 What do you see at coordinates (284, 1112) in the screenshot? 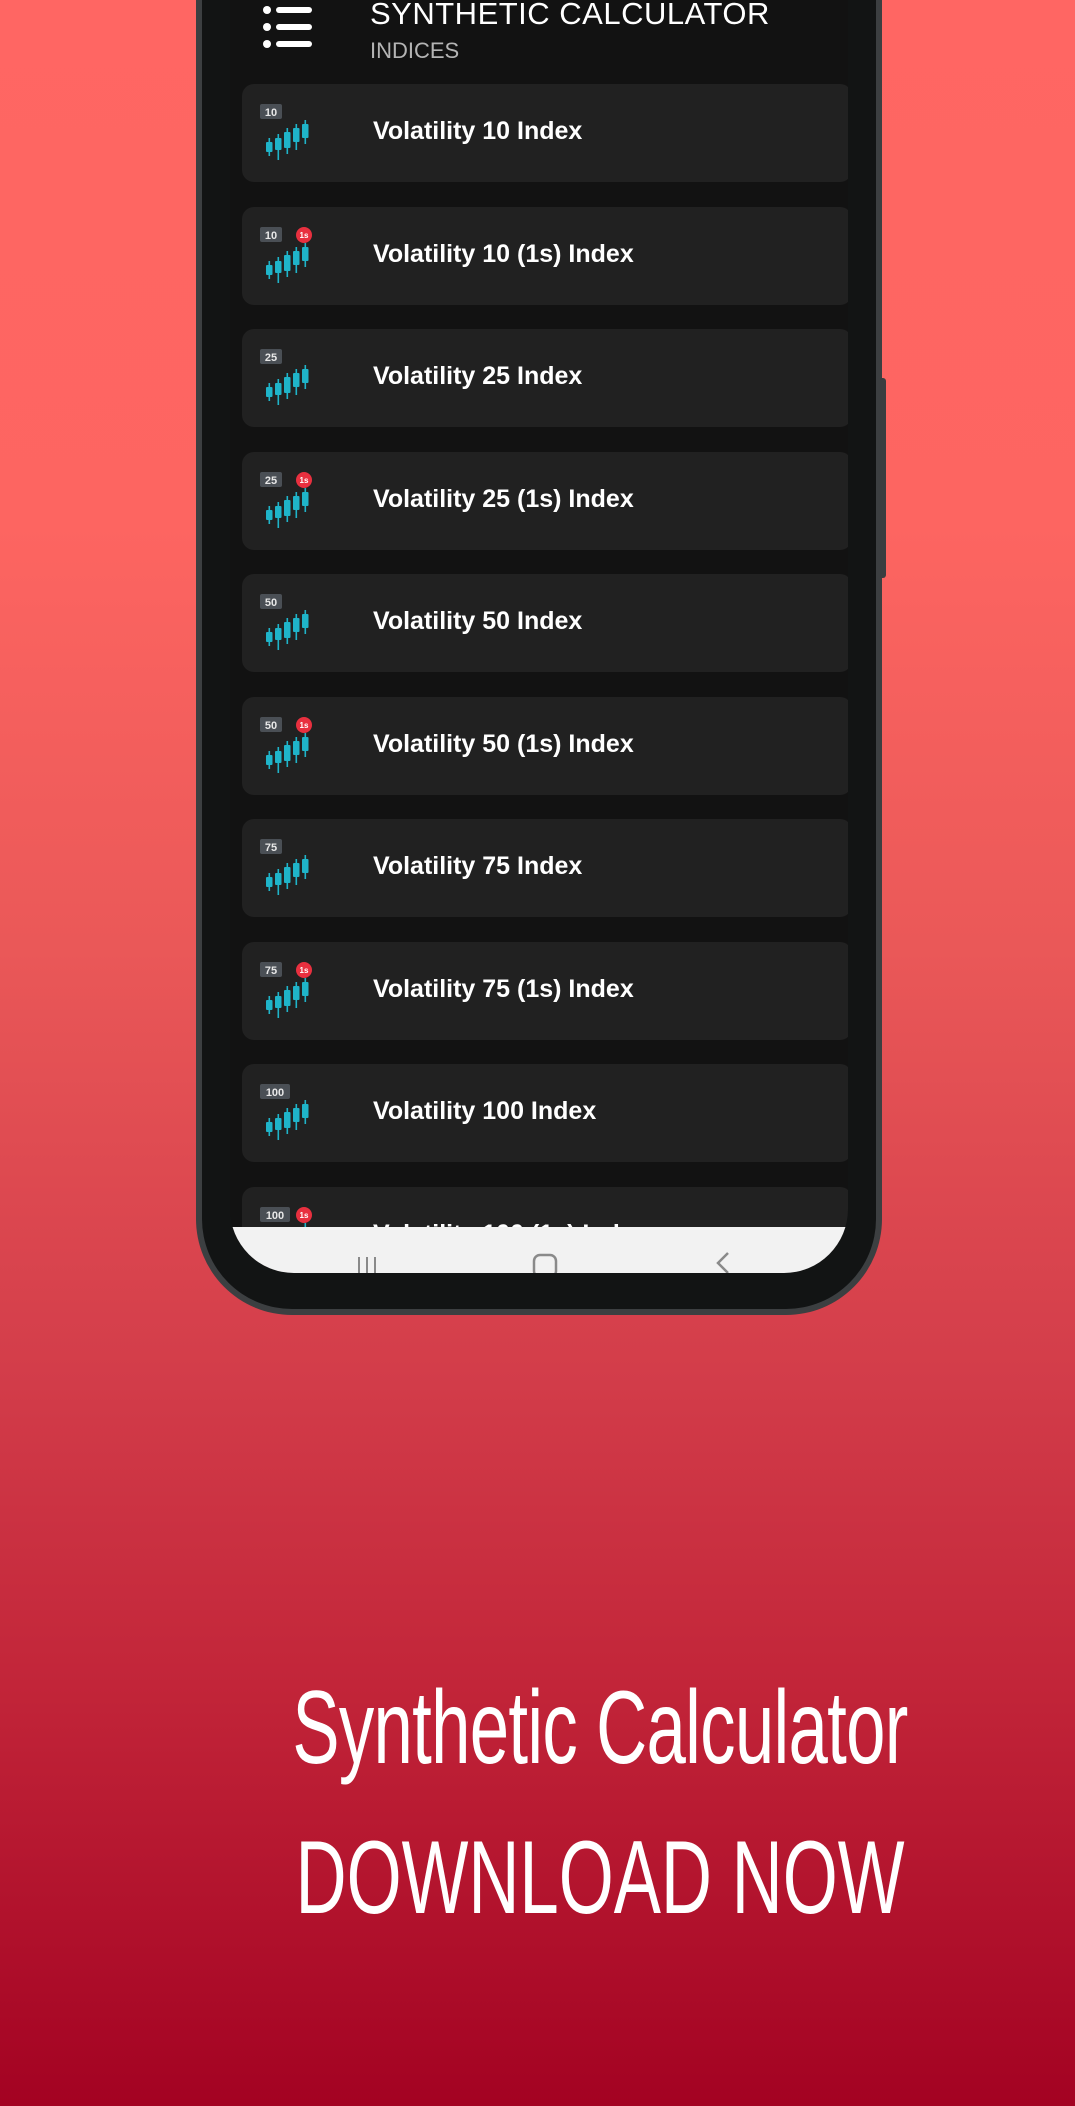
I see `volatility-index-icon: 100` at bounding box center [284, 1112].